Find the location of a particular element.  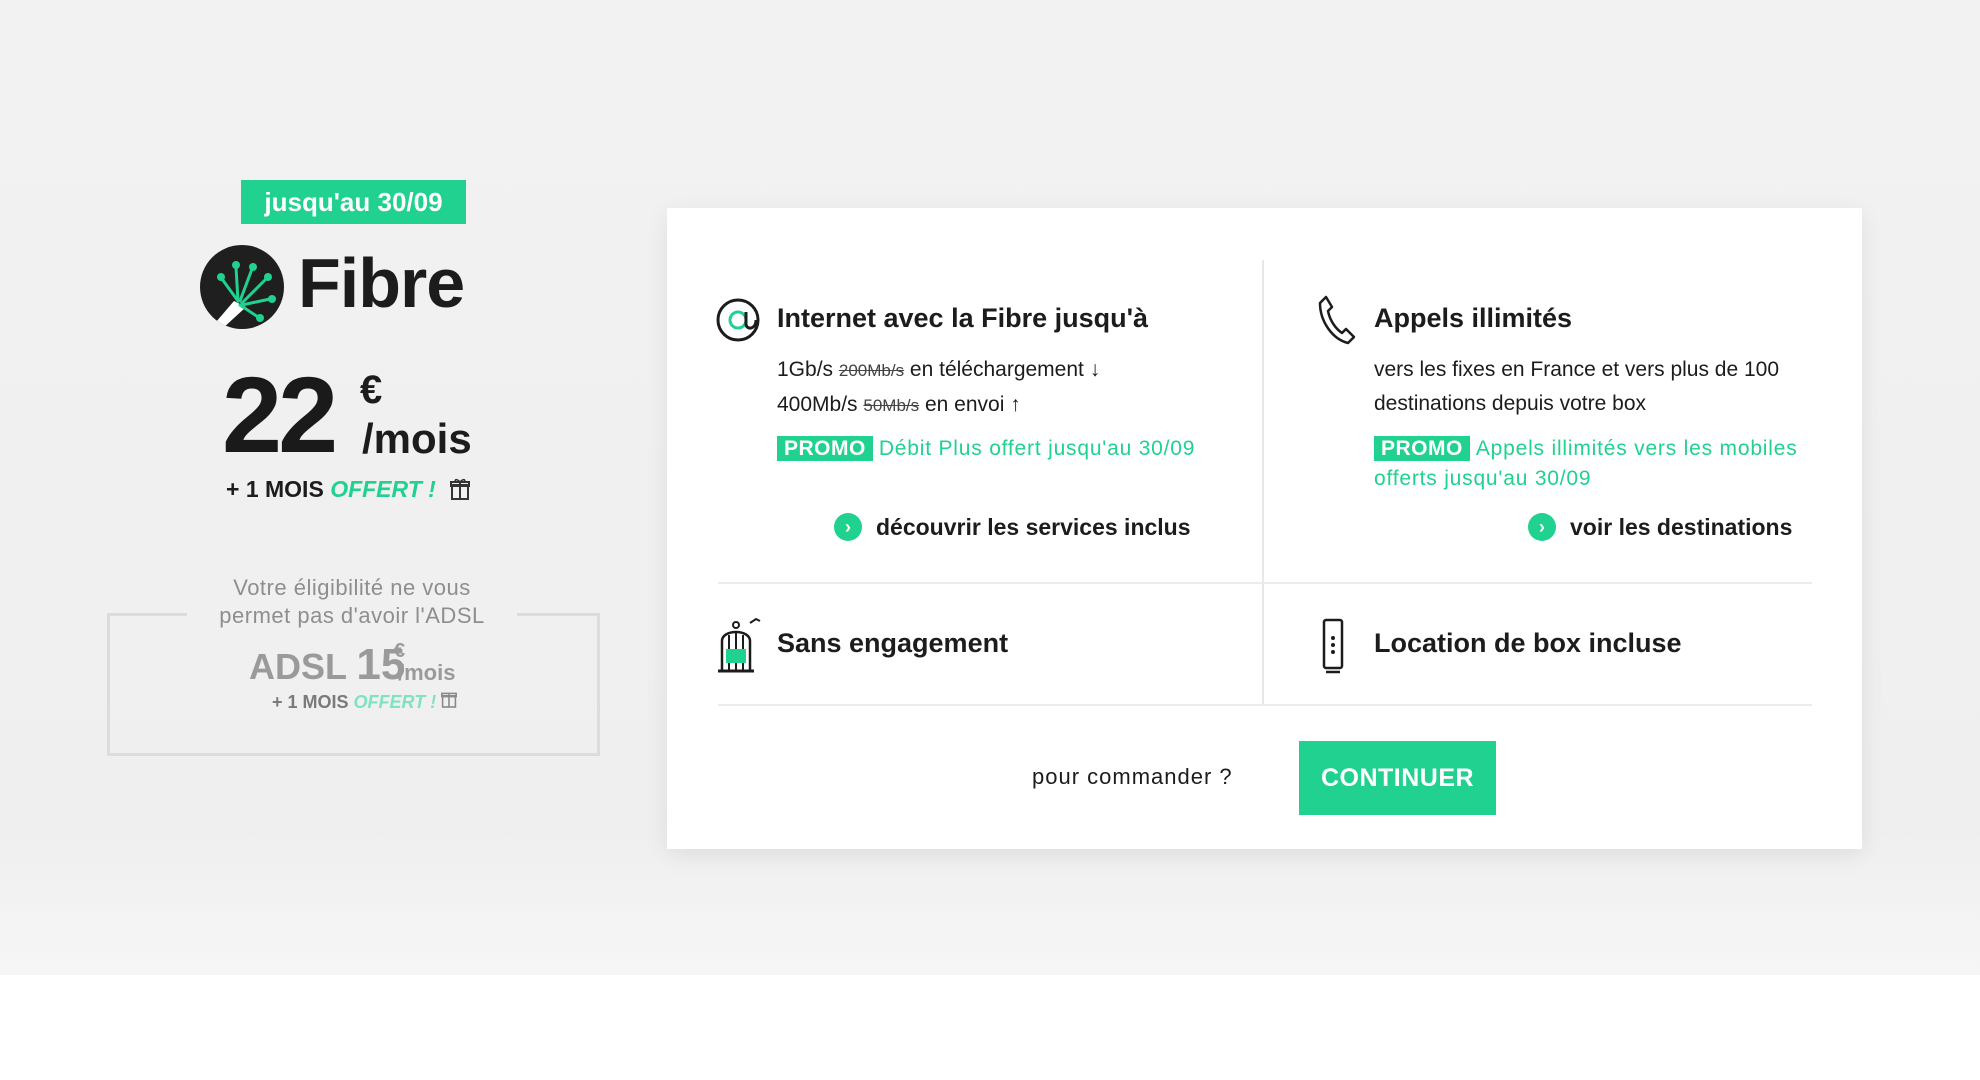

offer-price: 22 is located at coordinates (280, 414).